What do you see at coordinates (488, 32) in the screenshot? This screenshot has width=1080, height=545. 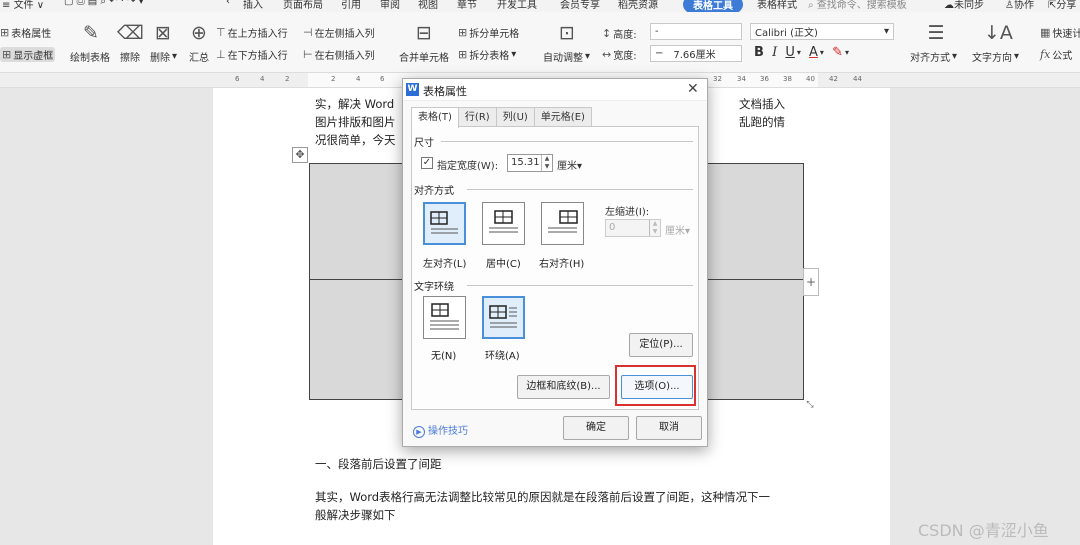 I see `split-cells-button: ⊞ 拆分单元格` at bounding box center [488, 32].